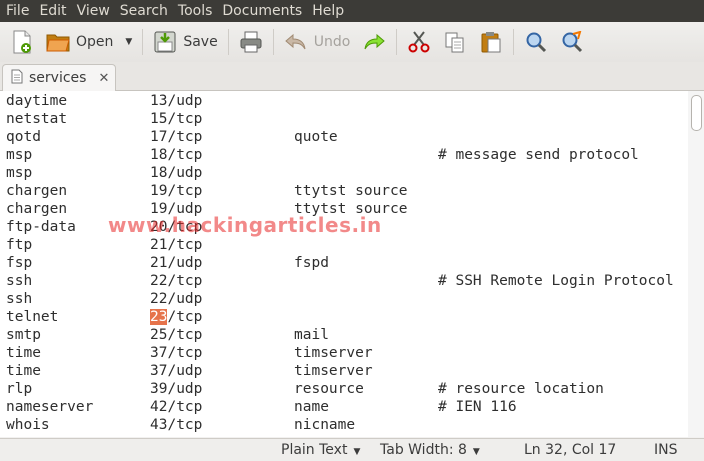 This screenshot has height=461, width=704. Describe the element at coordinates (185, 317) in the screenshot. I see `port-protocol-rest: /tcp` at that location.